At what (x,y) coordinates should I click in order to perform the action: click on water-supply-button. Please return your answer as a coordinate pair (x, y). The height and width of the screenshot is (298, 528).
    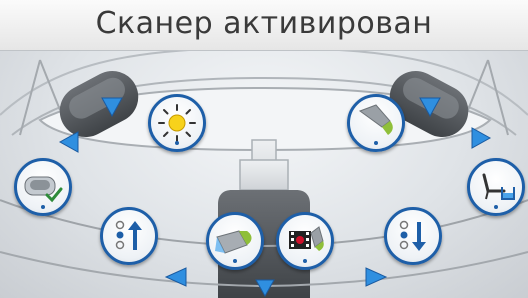
    Looking at the image, I should click on (496, 187).